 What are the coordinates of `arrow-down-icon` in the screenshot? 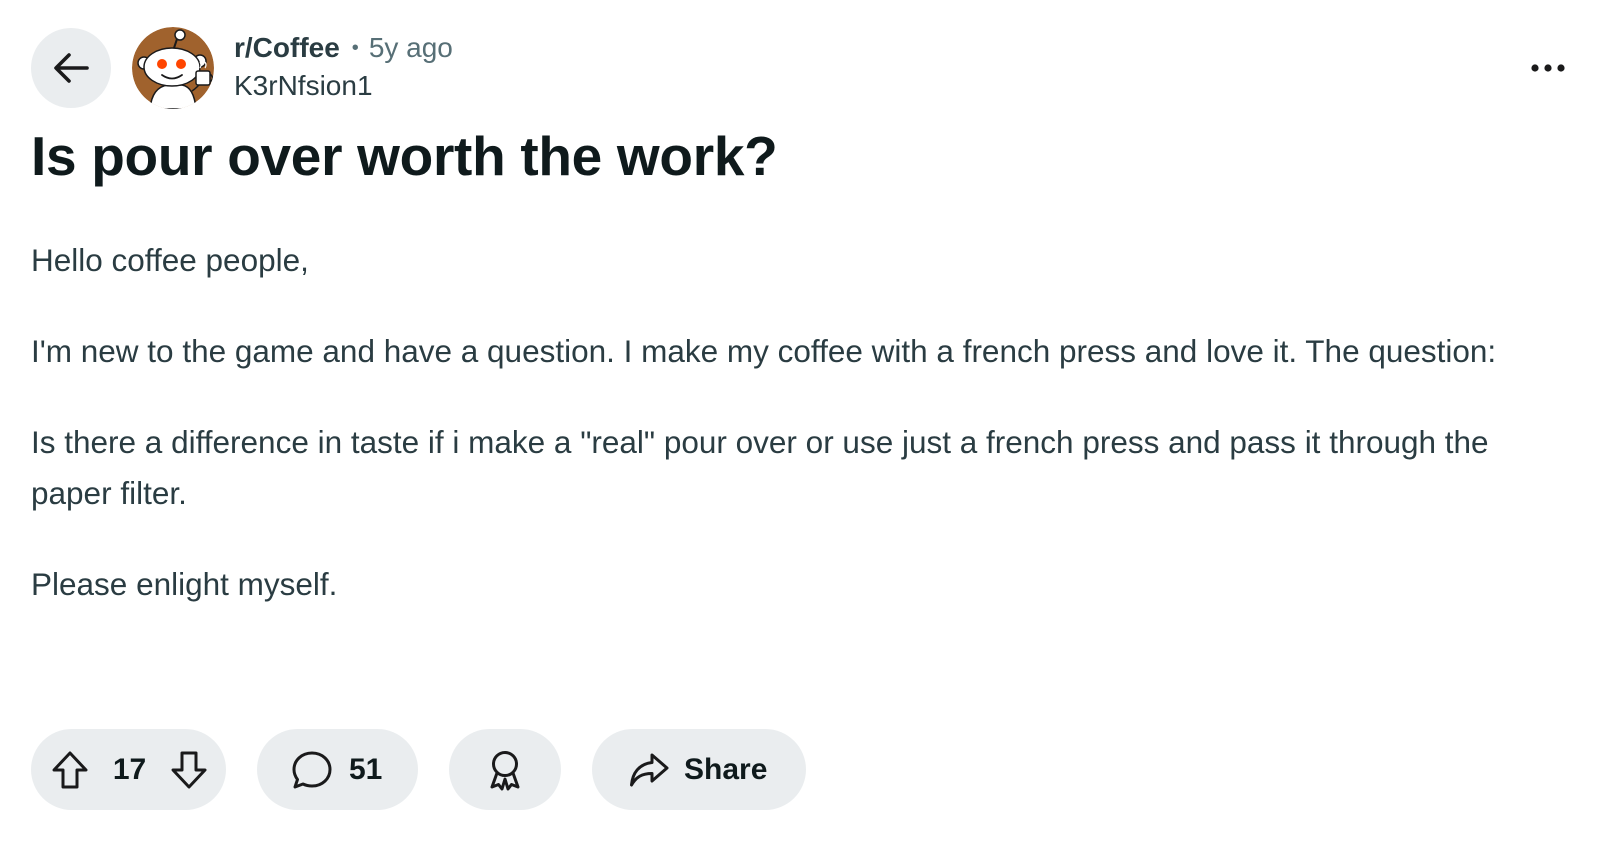 It's located at (189, 770).